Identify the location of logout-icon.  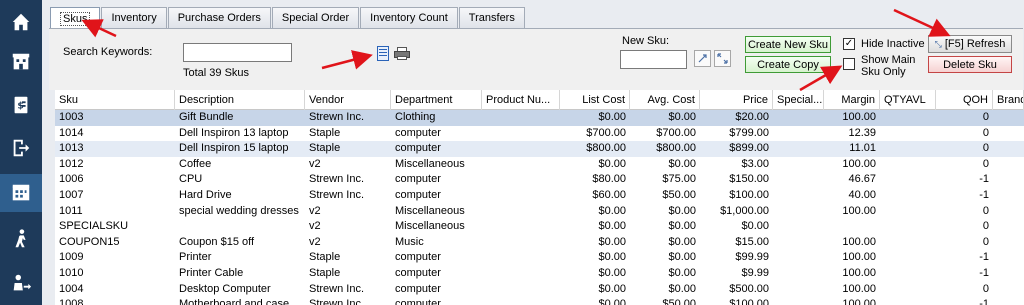
(21, 148).